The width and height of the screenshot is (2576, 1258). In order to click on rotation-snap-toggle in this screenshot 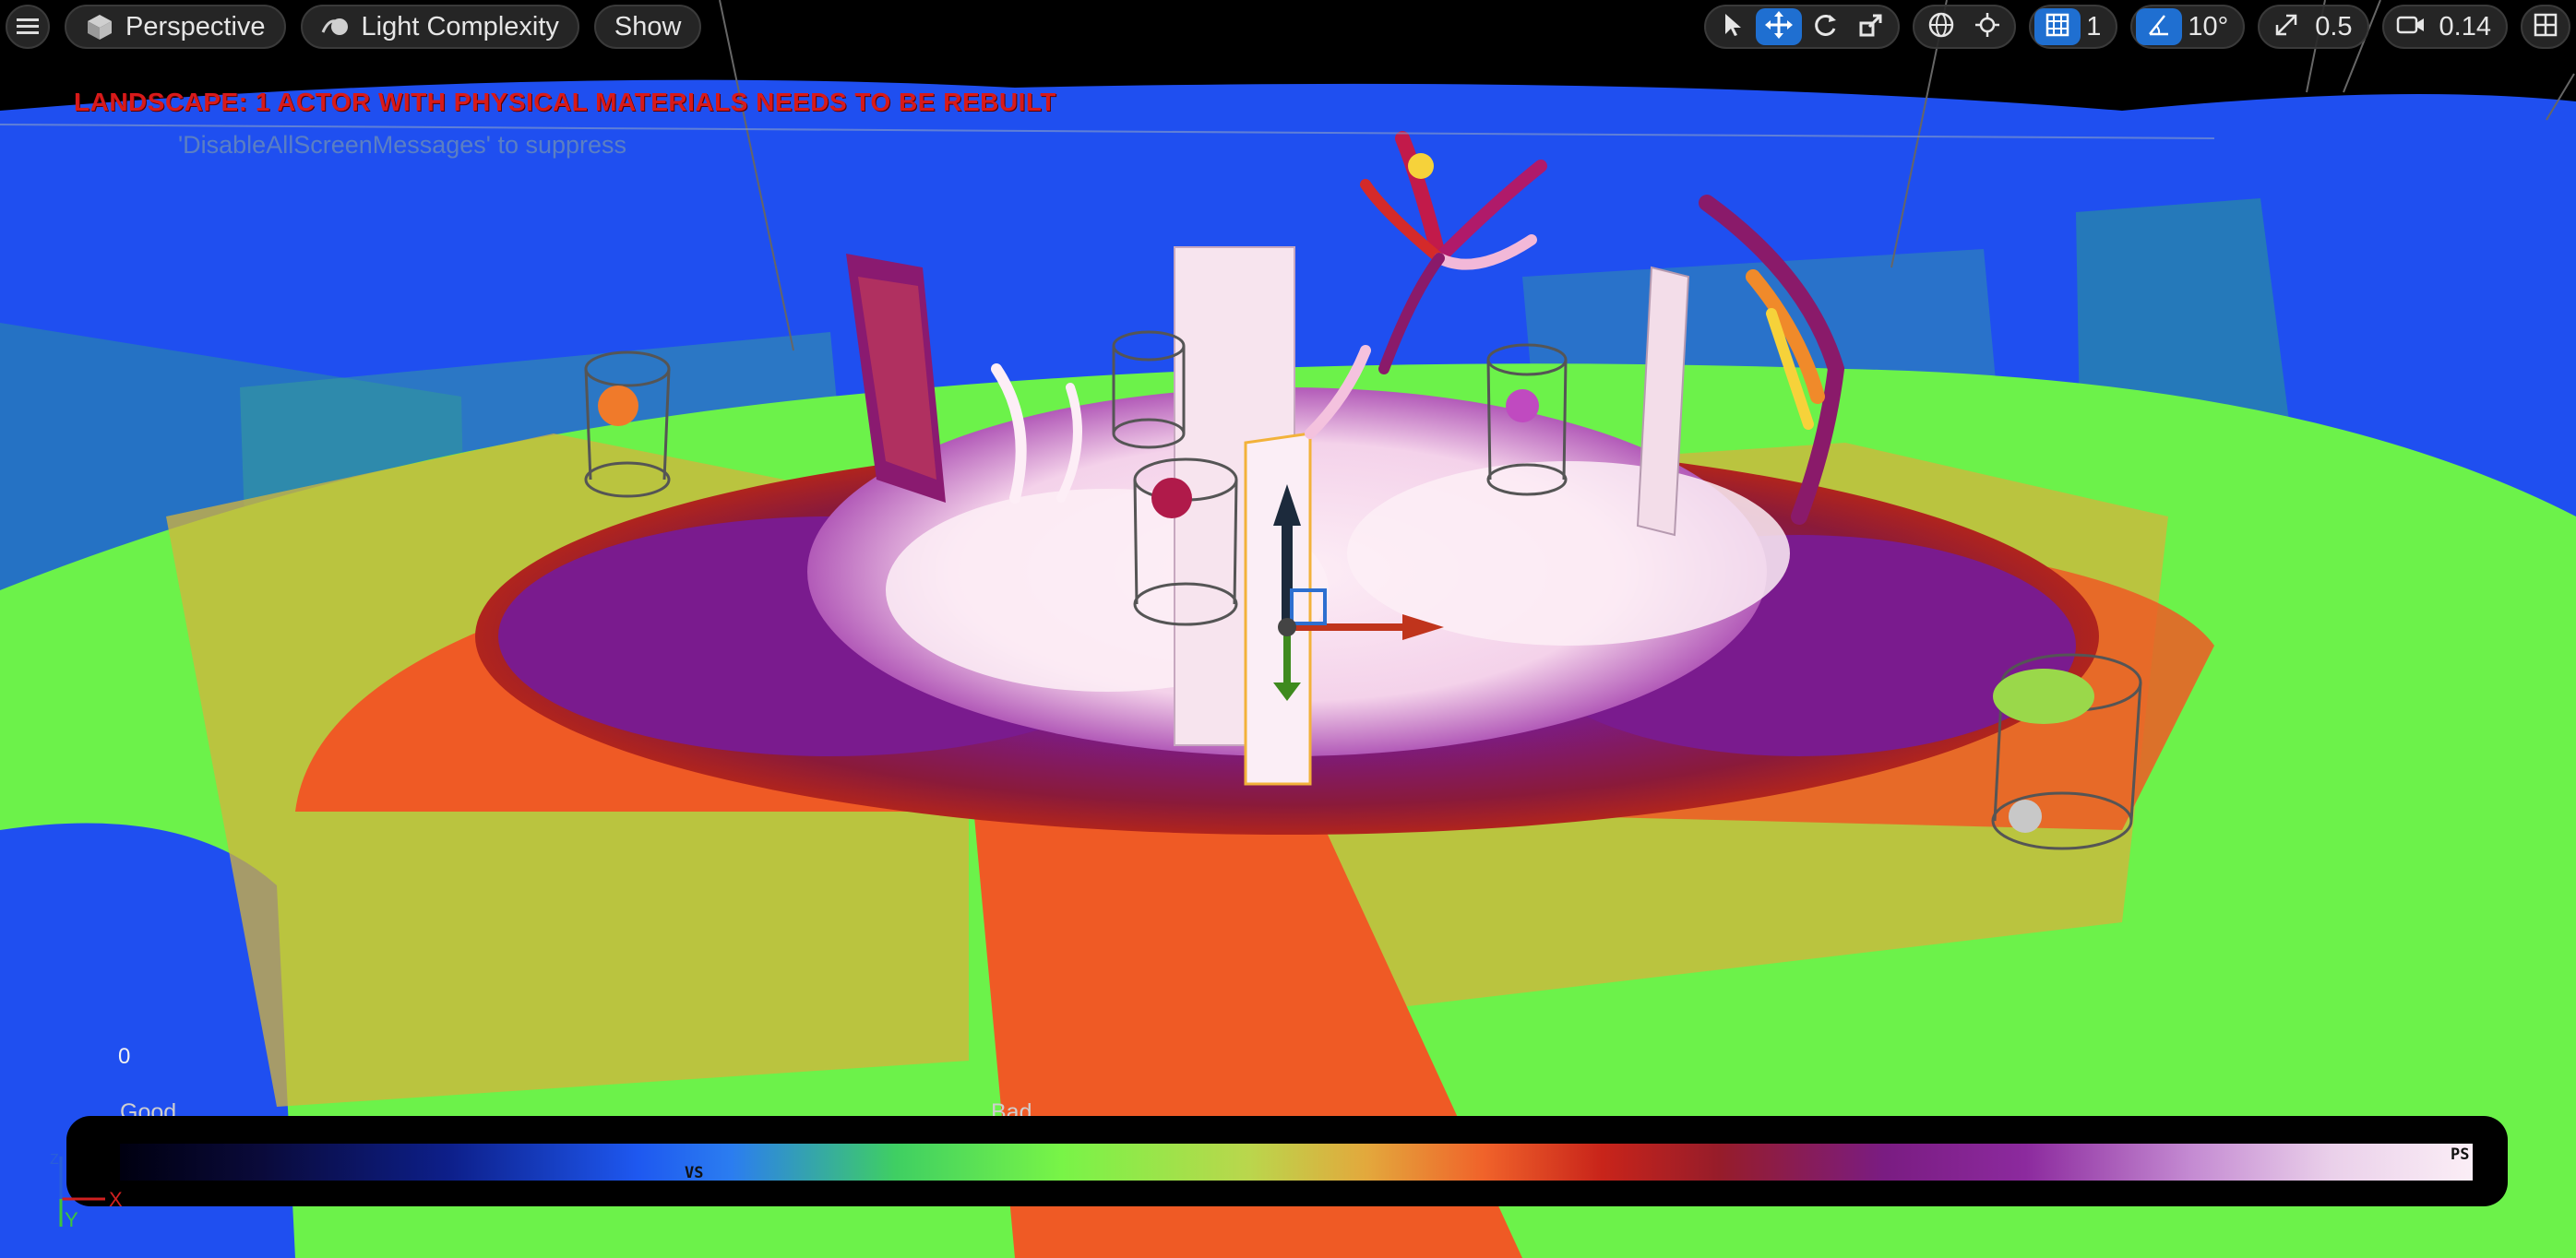, I will do `click(2159, 26)`.